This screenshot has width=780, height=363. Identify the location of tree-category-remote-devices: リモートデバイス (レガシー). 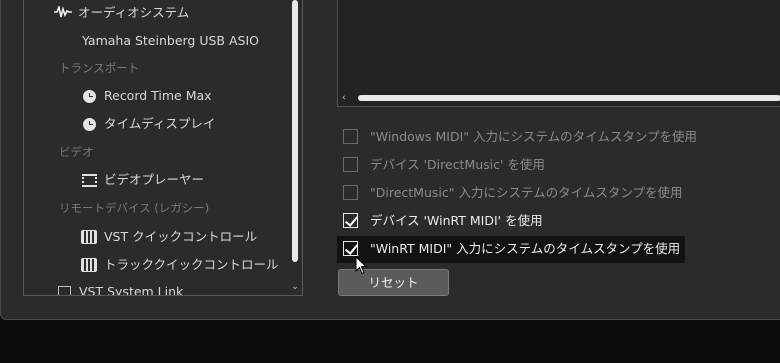
(134, 208).